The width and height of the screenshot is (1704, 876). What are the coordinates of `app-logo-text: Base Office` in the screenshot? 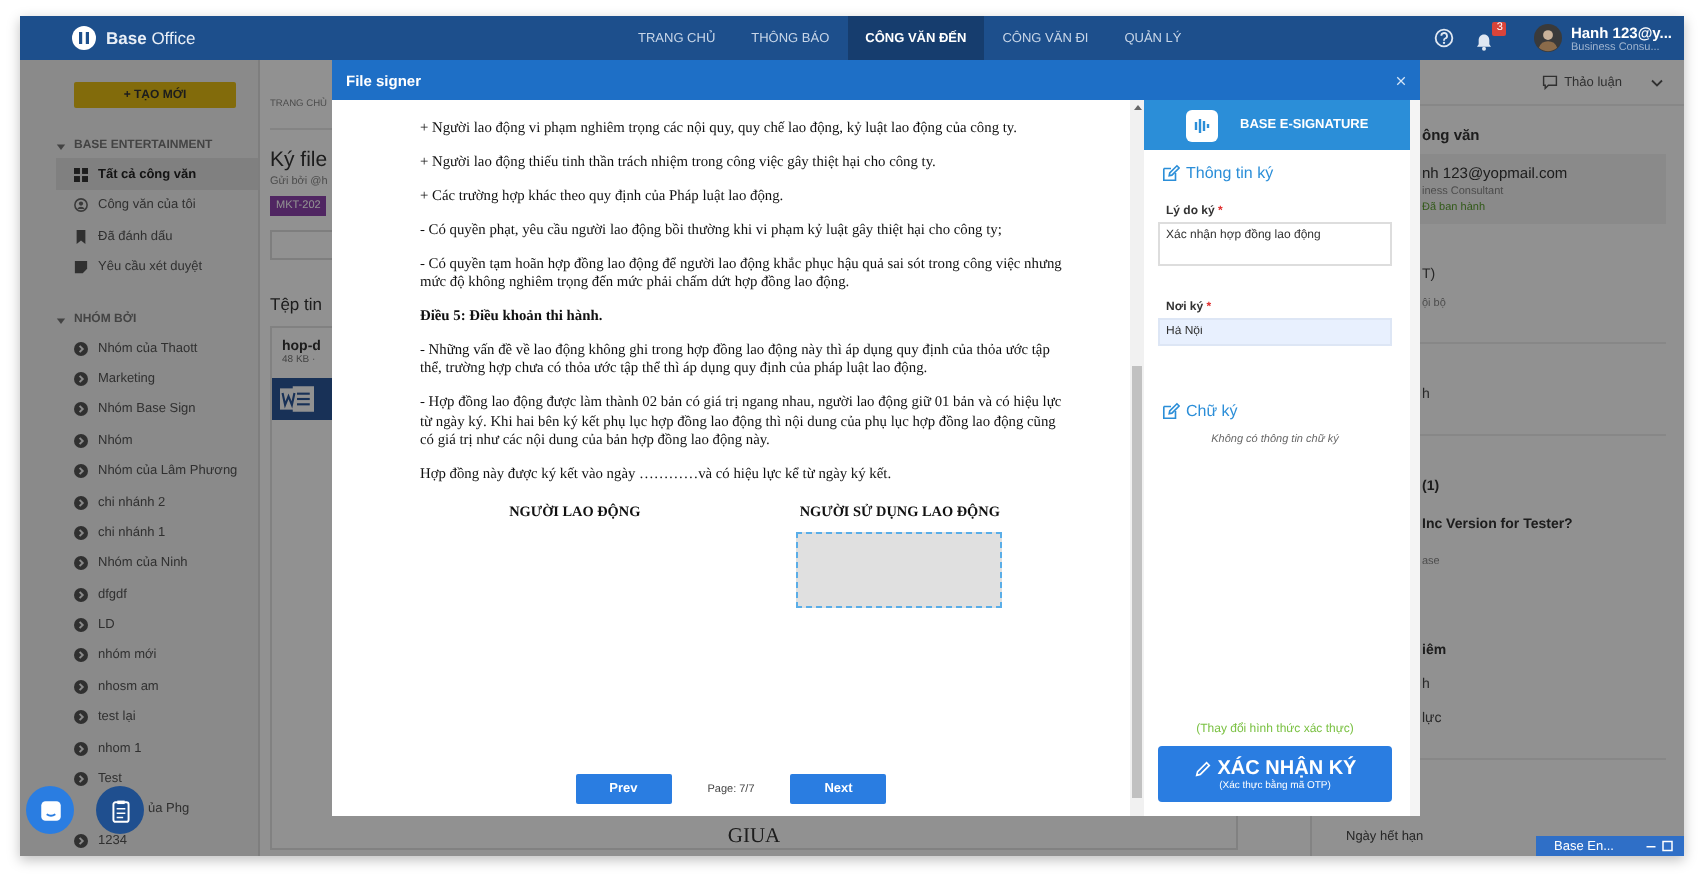 It's located at (151, 38).